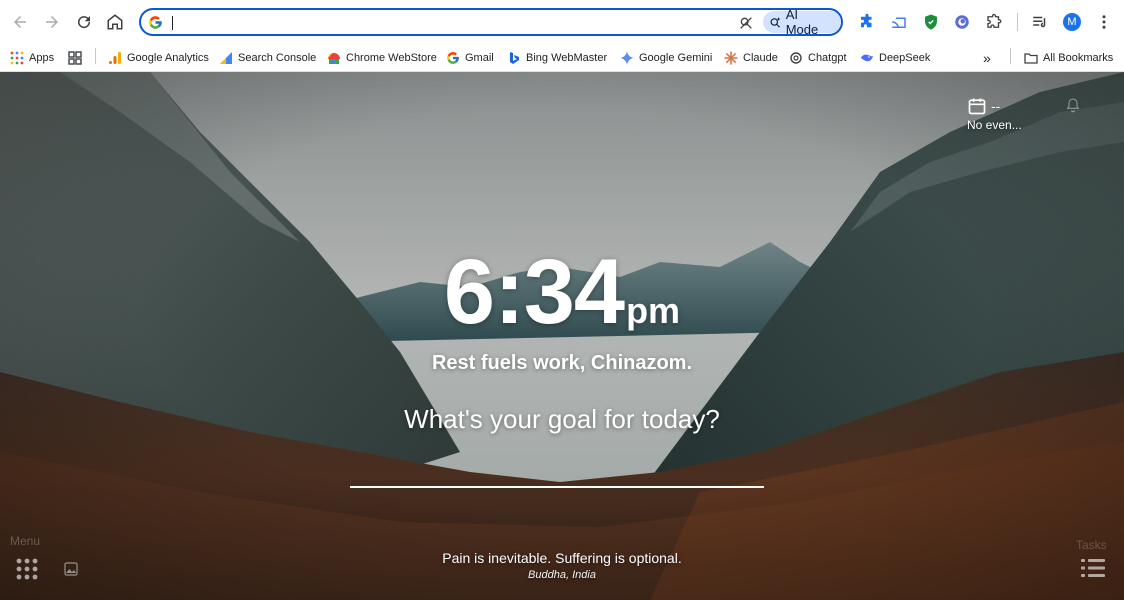 The image size is (1124, 600). What do you see at coordinates (17, 58) in the screenshot?
I see `apps-grid-icon` at bounding box center [17, 58].